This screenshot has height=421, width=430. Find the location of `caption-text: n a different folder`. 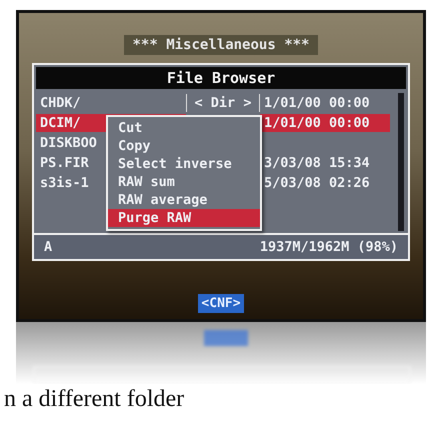

caption-text: n a different folder is located at coordinates (95, 399).